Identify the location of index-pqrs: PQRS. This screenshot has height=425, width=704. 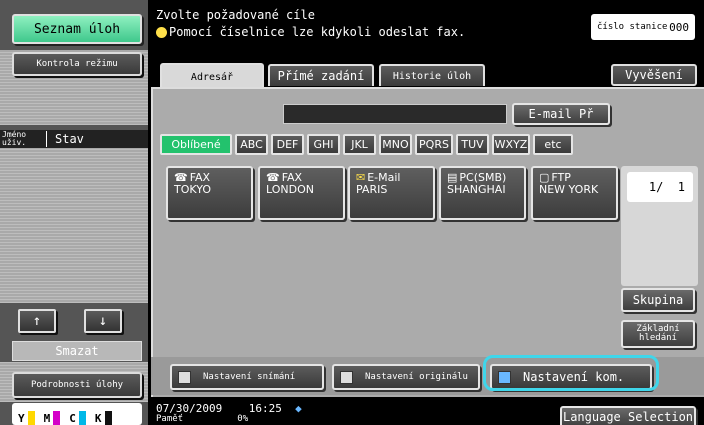
(434, 144).